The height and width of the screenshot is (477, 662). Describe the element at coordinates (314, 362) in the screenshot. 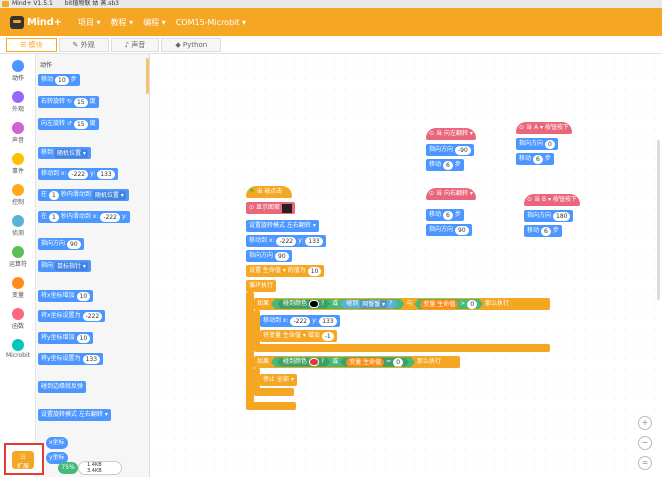

I see `color-swatch-red` at that location.